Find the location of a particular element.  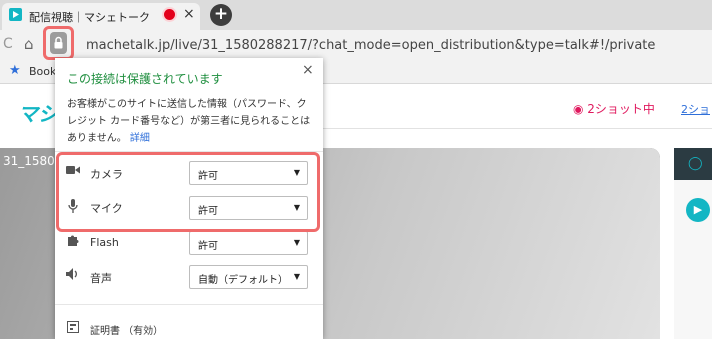

certificate-link: 証明書 （有効） is located at coordinates (126, 329).